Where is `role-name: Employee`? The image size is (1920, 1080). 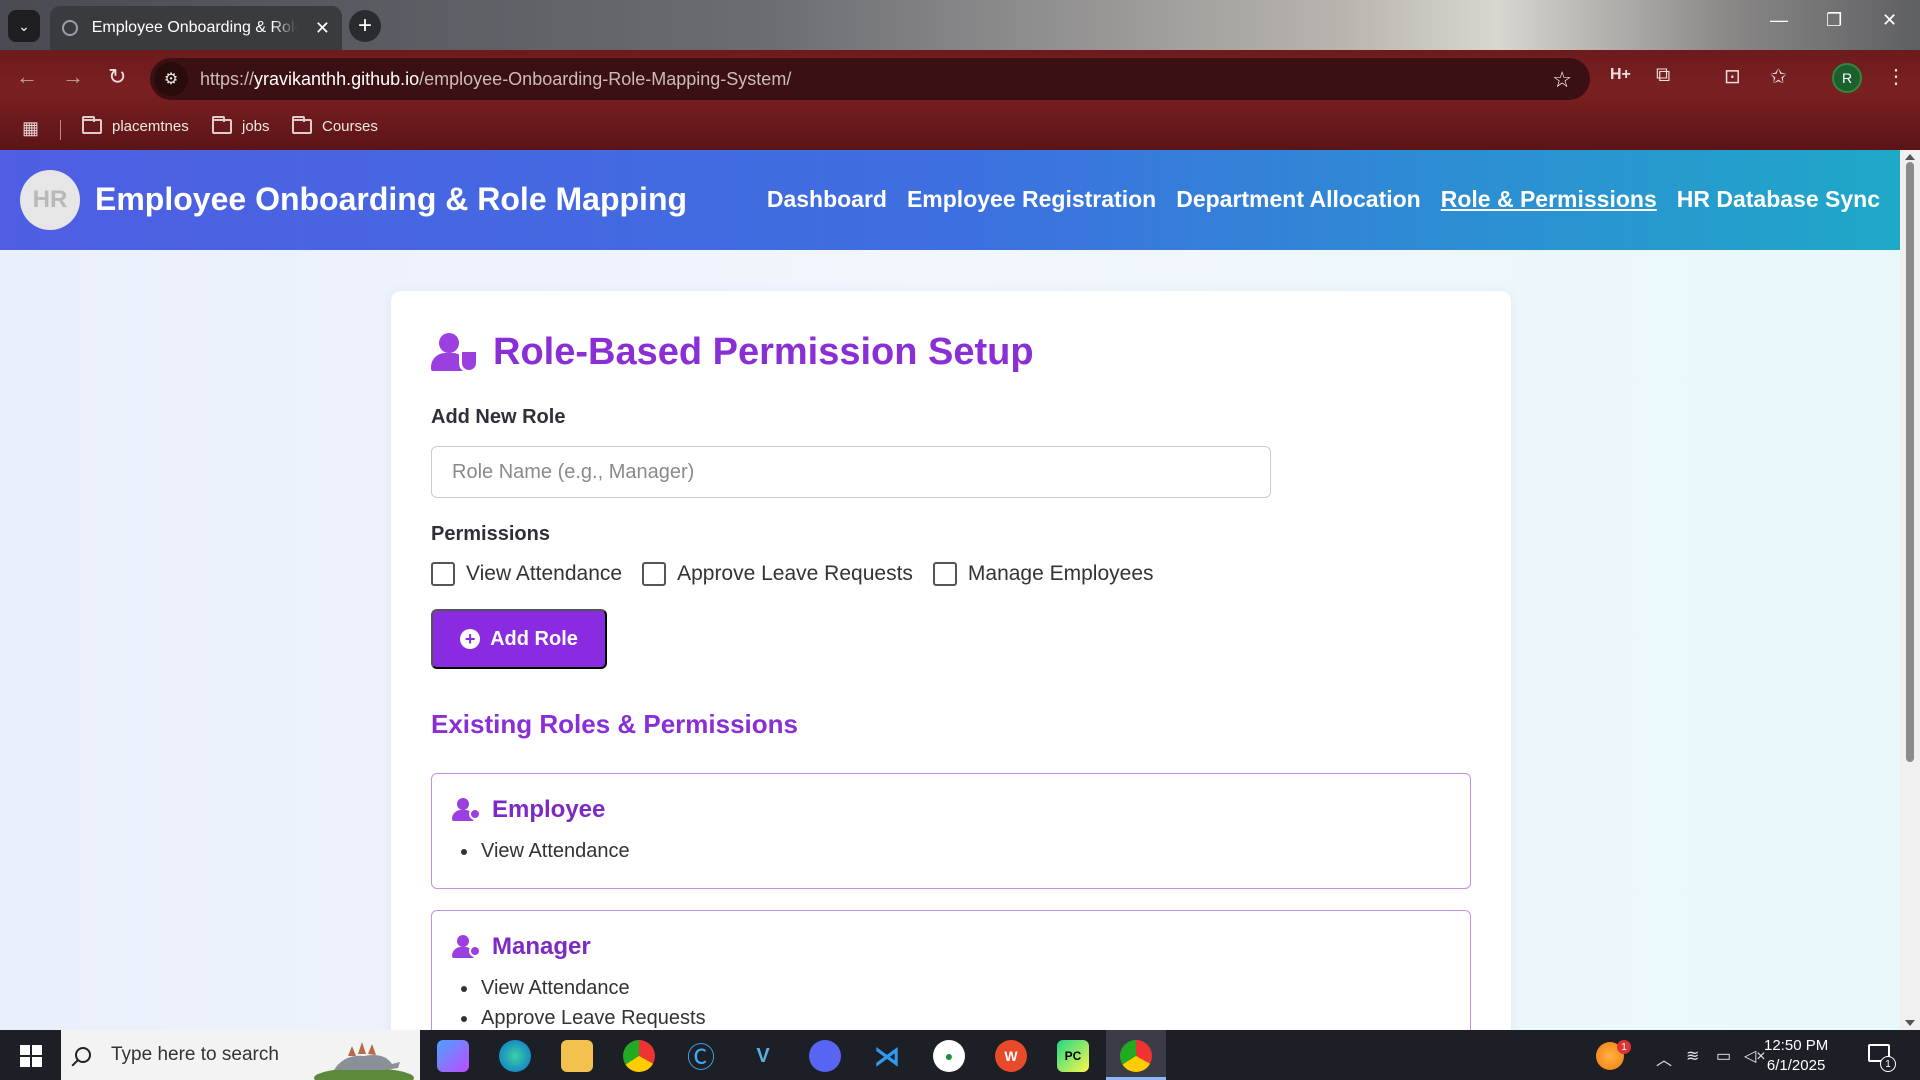 role-name: Employee is located at coordinates (549, 809).